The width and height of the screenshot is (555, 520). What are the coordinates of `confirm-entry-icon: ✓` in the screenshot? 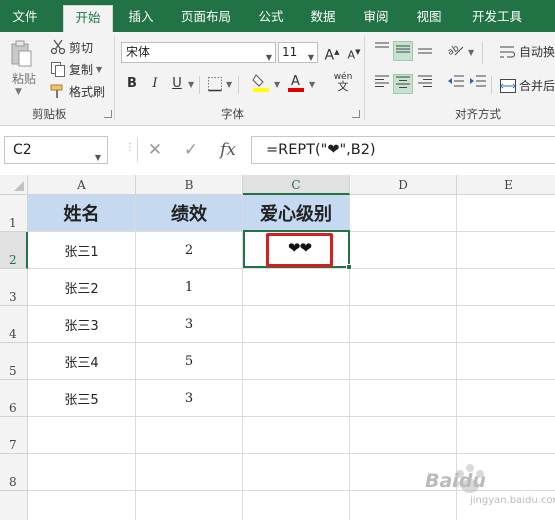 It's located at (191, 150).